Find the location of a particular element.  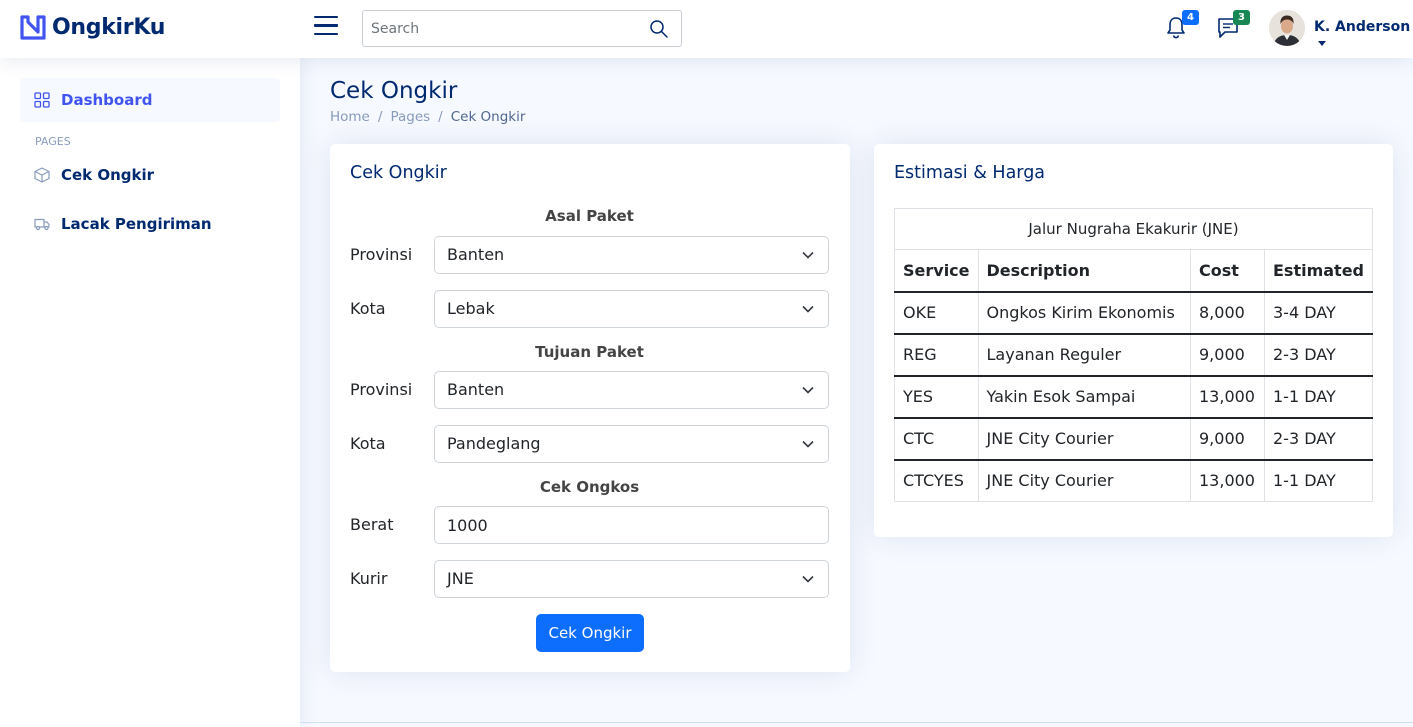

service-cell: YES is located at coordinates (936, 397).